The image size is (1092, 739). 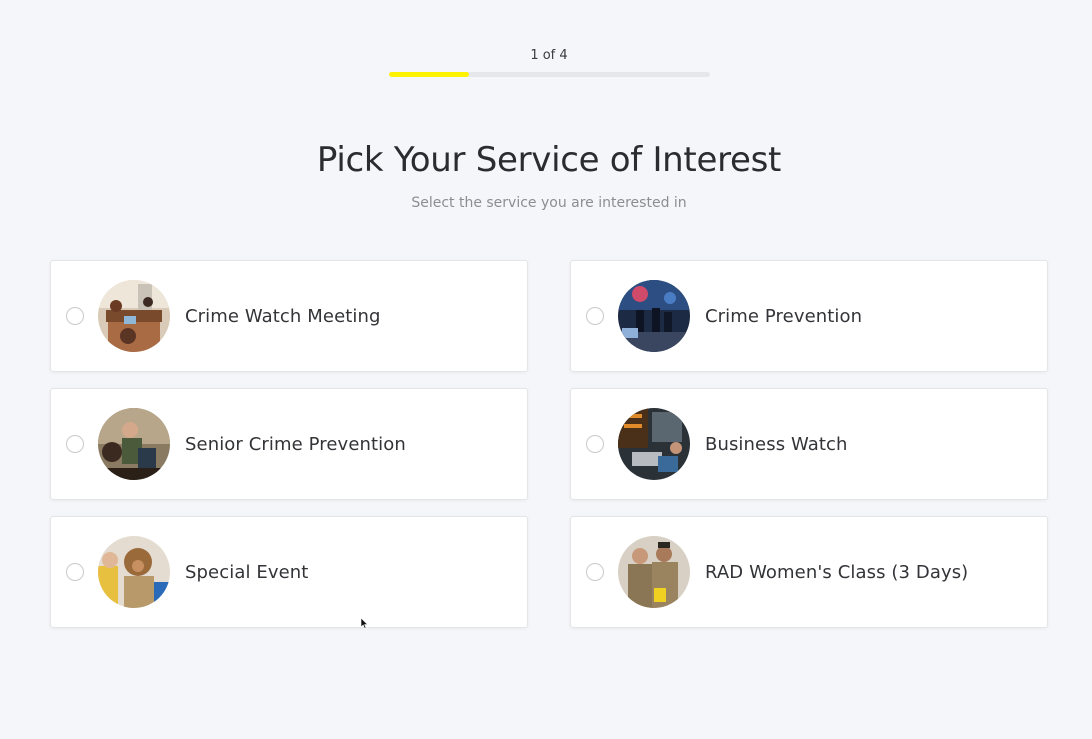 What do you see at coordinates (134, 572) in the screenshot?
I see `mascot-photo-icon` at bounding box center [134, 572].